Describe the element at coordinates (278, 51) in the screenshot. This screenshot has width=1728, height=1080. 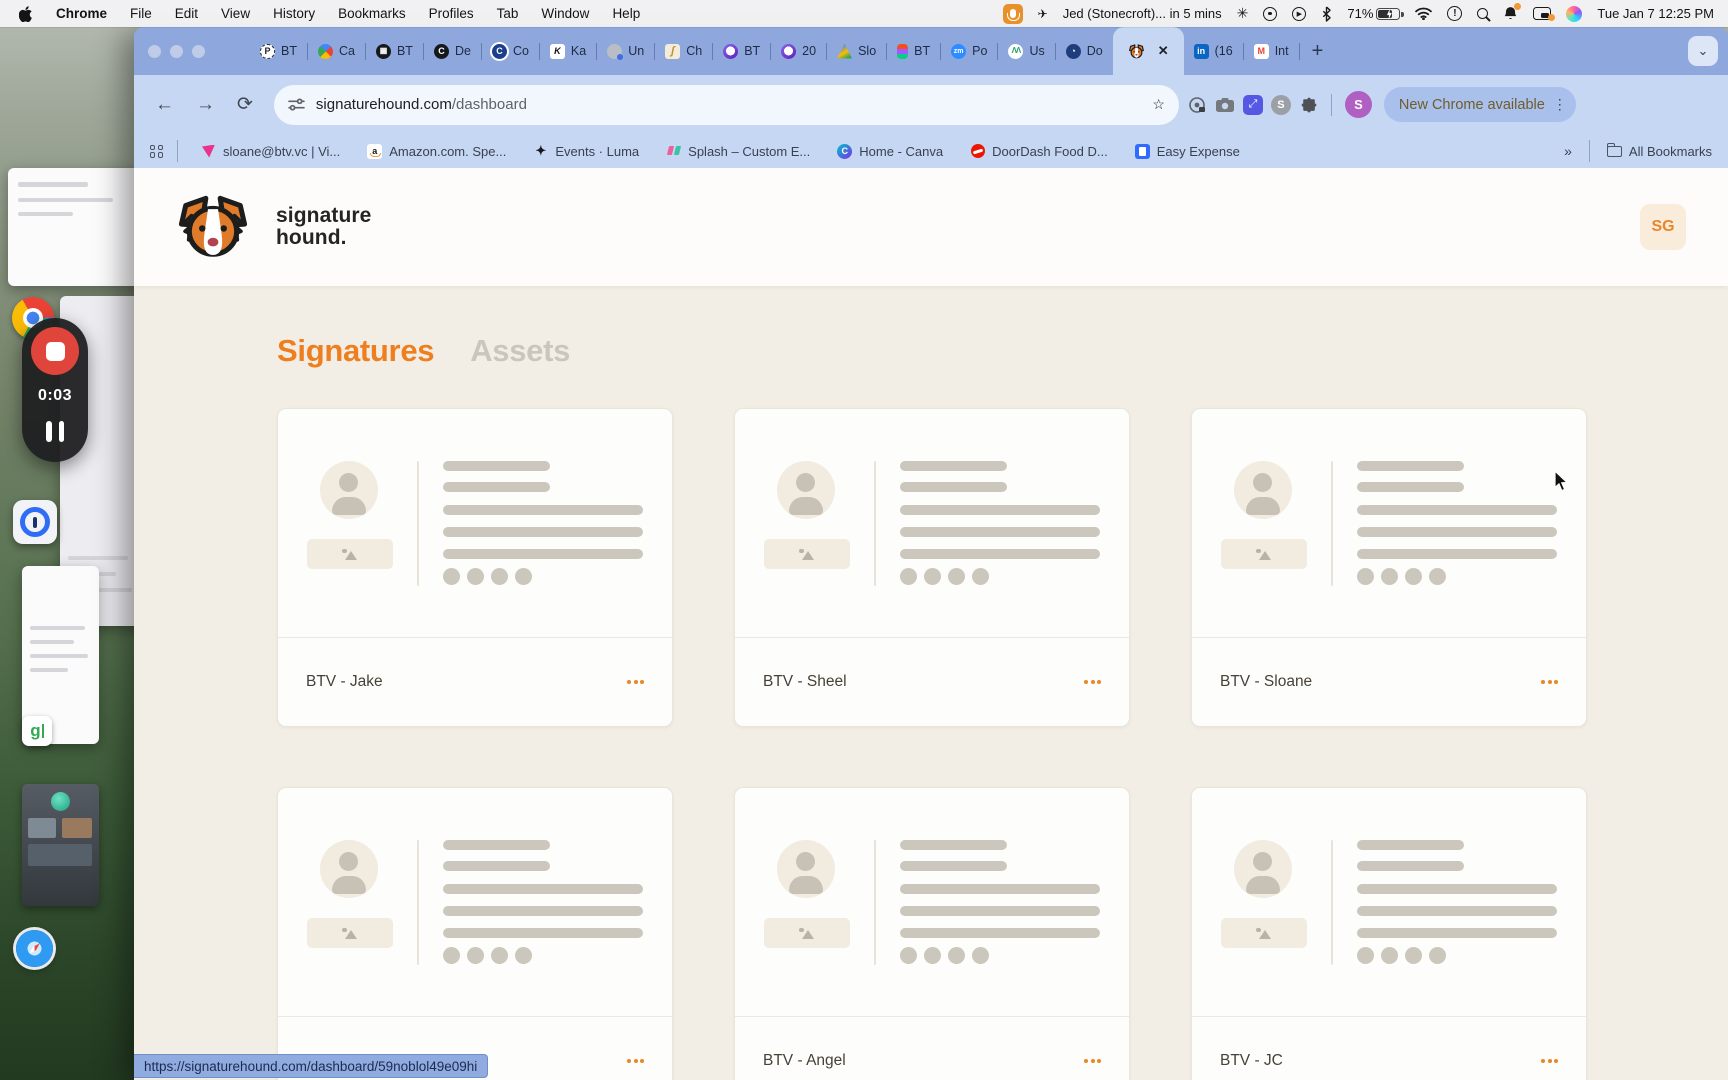
I see `tab-bt-1: P BT` at that location.